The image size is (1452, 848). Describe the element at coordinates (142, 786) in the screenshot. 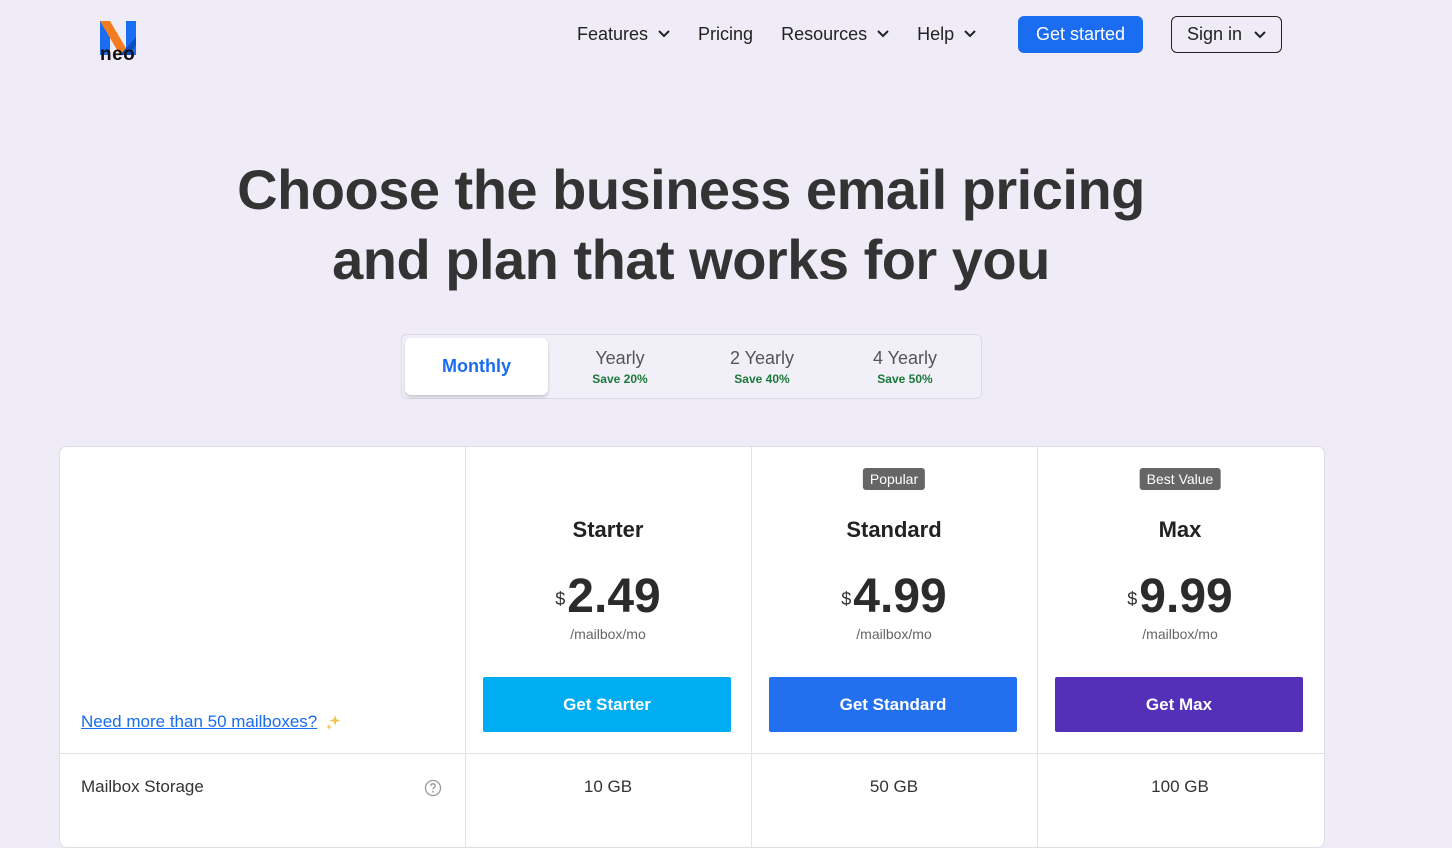

I see `feature-label-mailbox-storage: Mailbox Storage` at that location.